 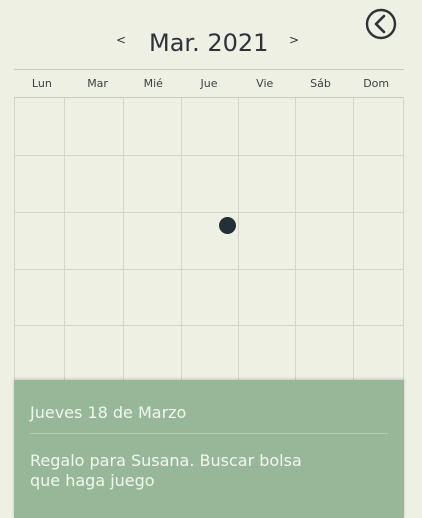 I want to click on chevron-left-circle-icon, so click(x=381, y=24).